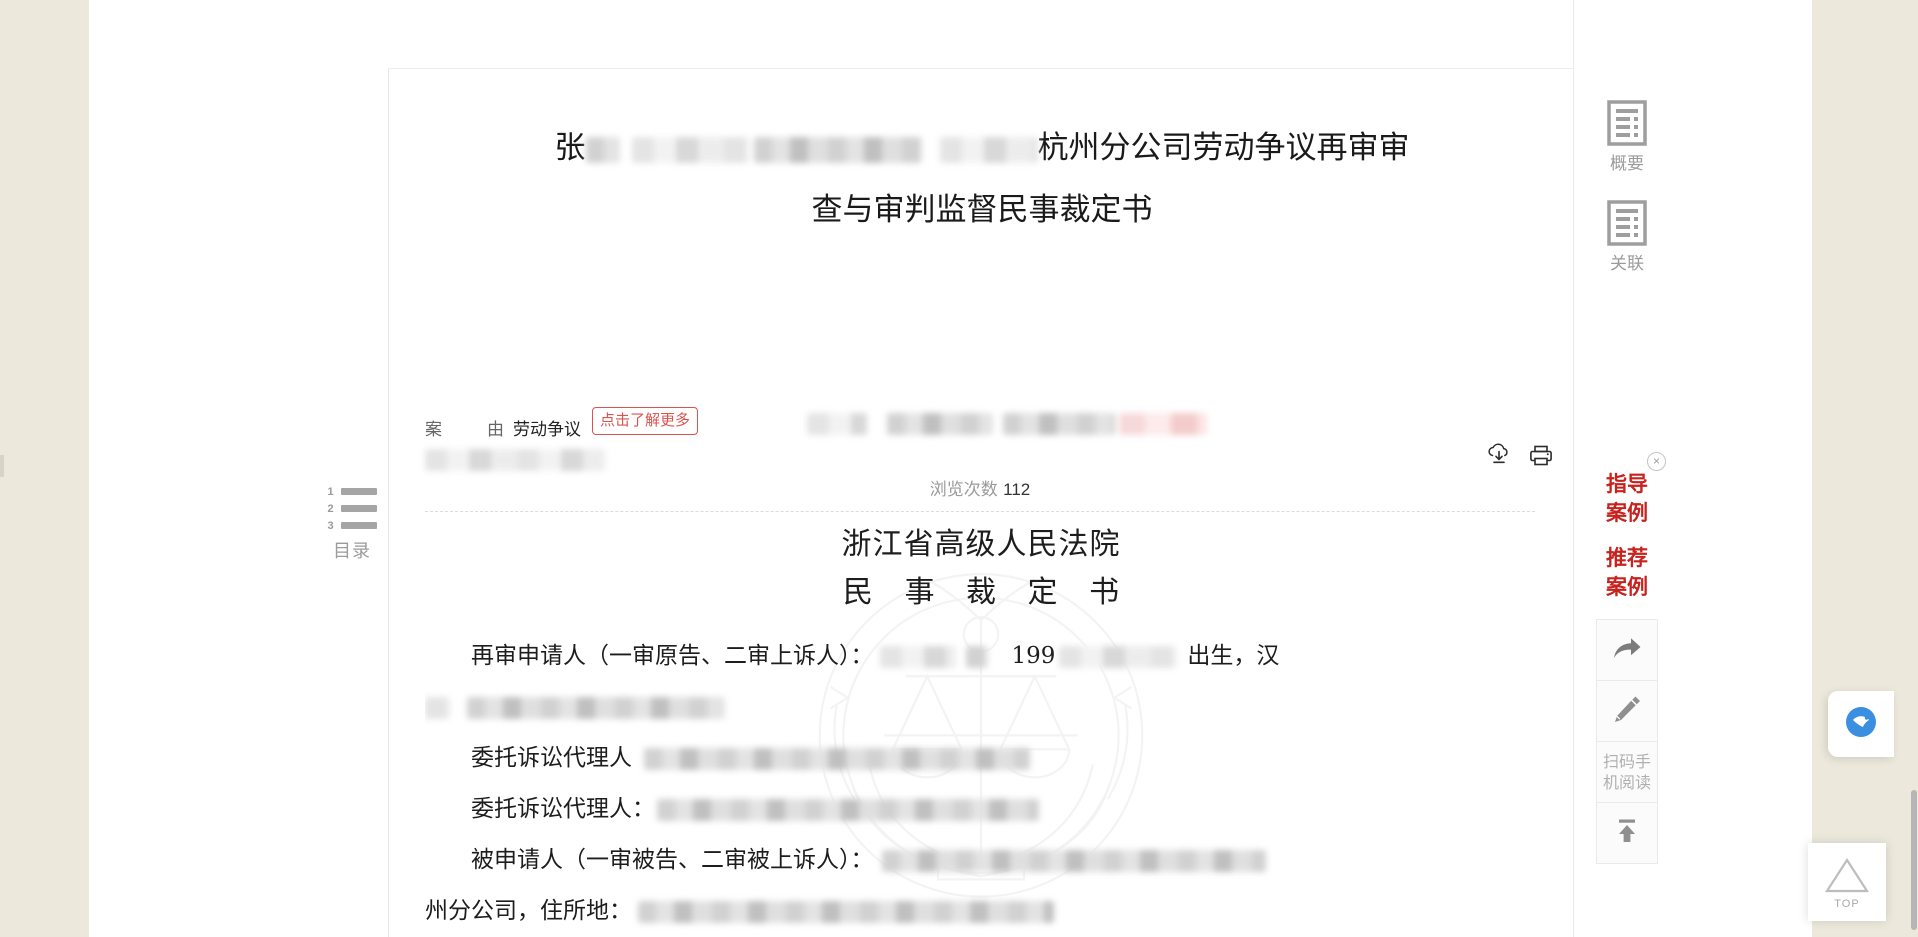  What do you see at coordinates (528, 911) in the screenshot?
I see `address-prefix: 州分公司，住所地：` at bounding box center [528, 911].